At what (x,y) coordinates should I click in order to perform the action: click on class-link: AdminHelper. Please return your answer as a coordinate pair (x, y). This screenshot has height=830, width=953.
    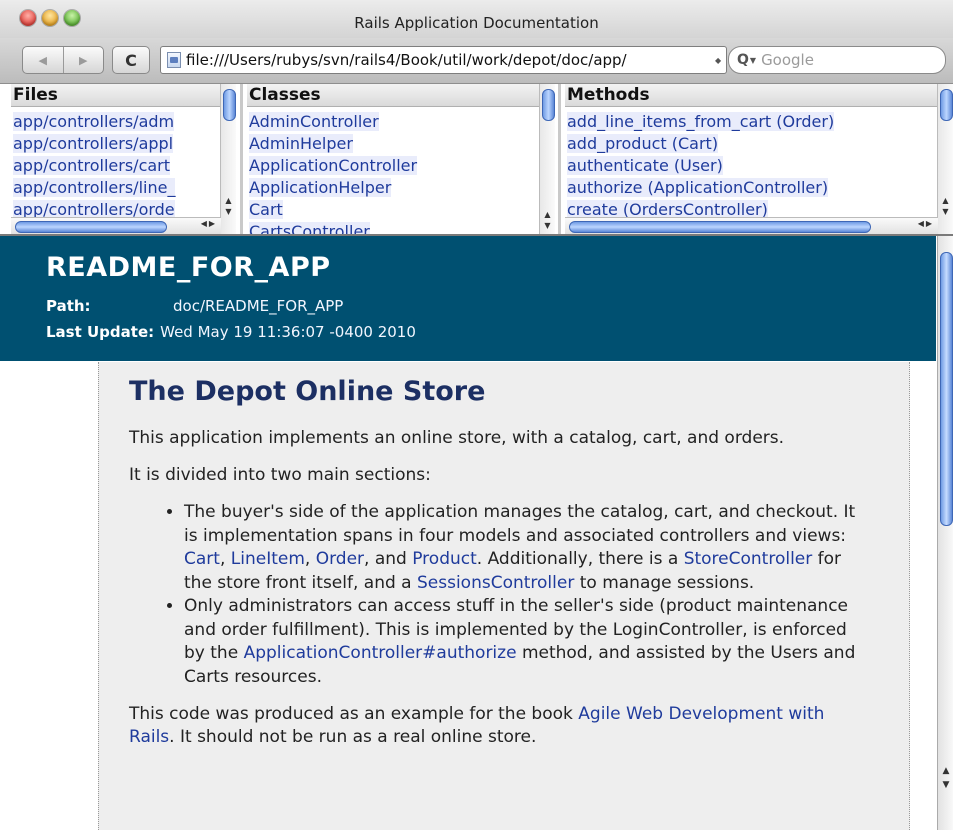
    Looking at the image, I should click on (402, 144).